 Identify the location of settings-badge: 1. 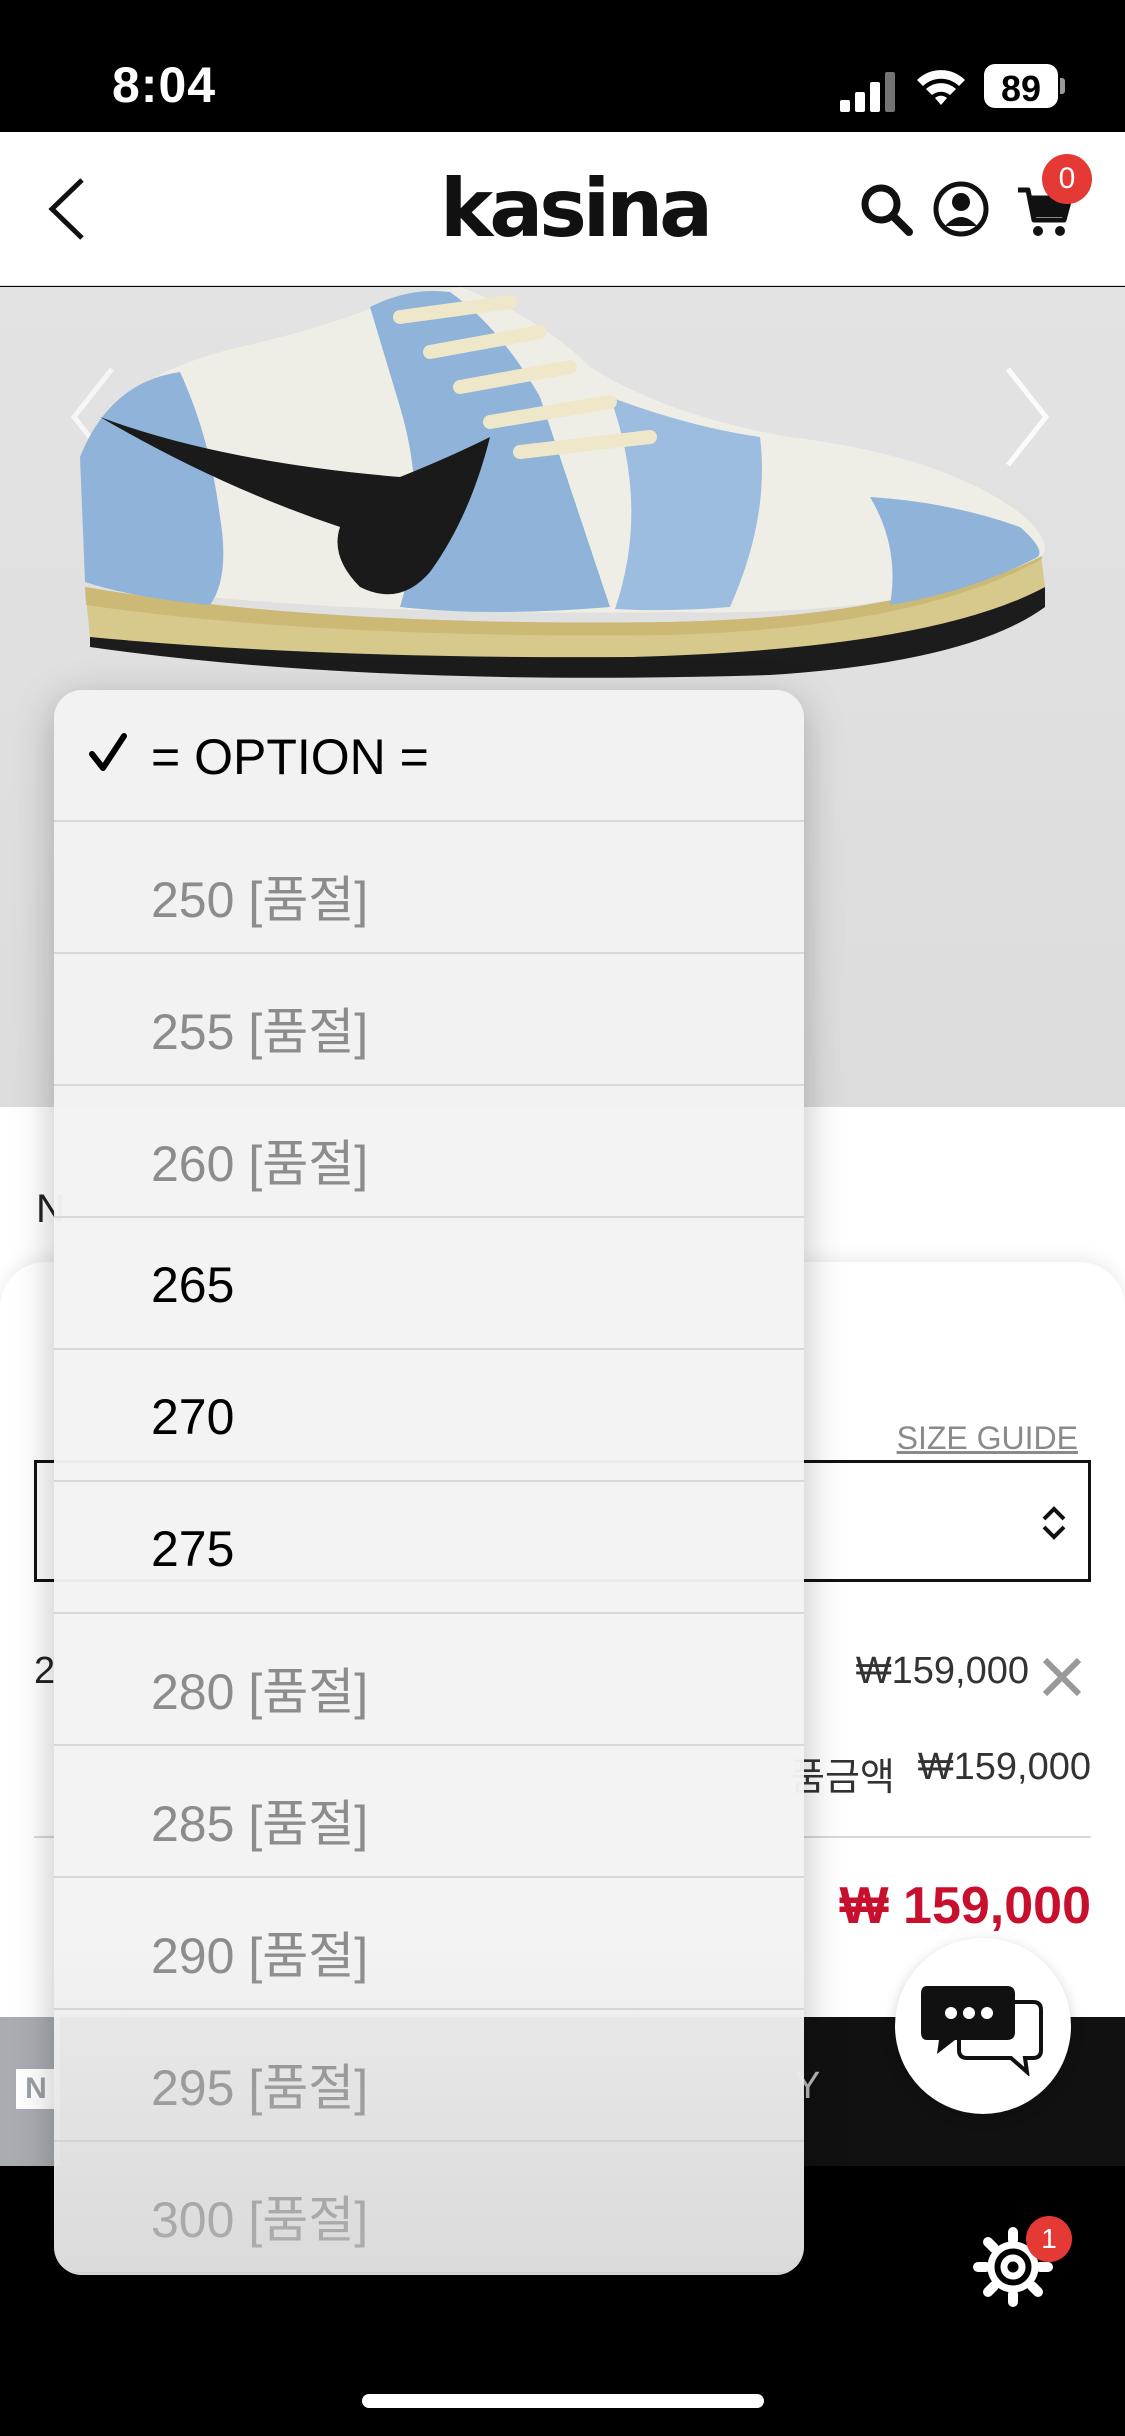
(1049, 2239).